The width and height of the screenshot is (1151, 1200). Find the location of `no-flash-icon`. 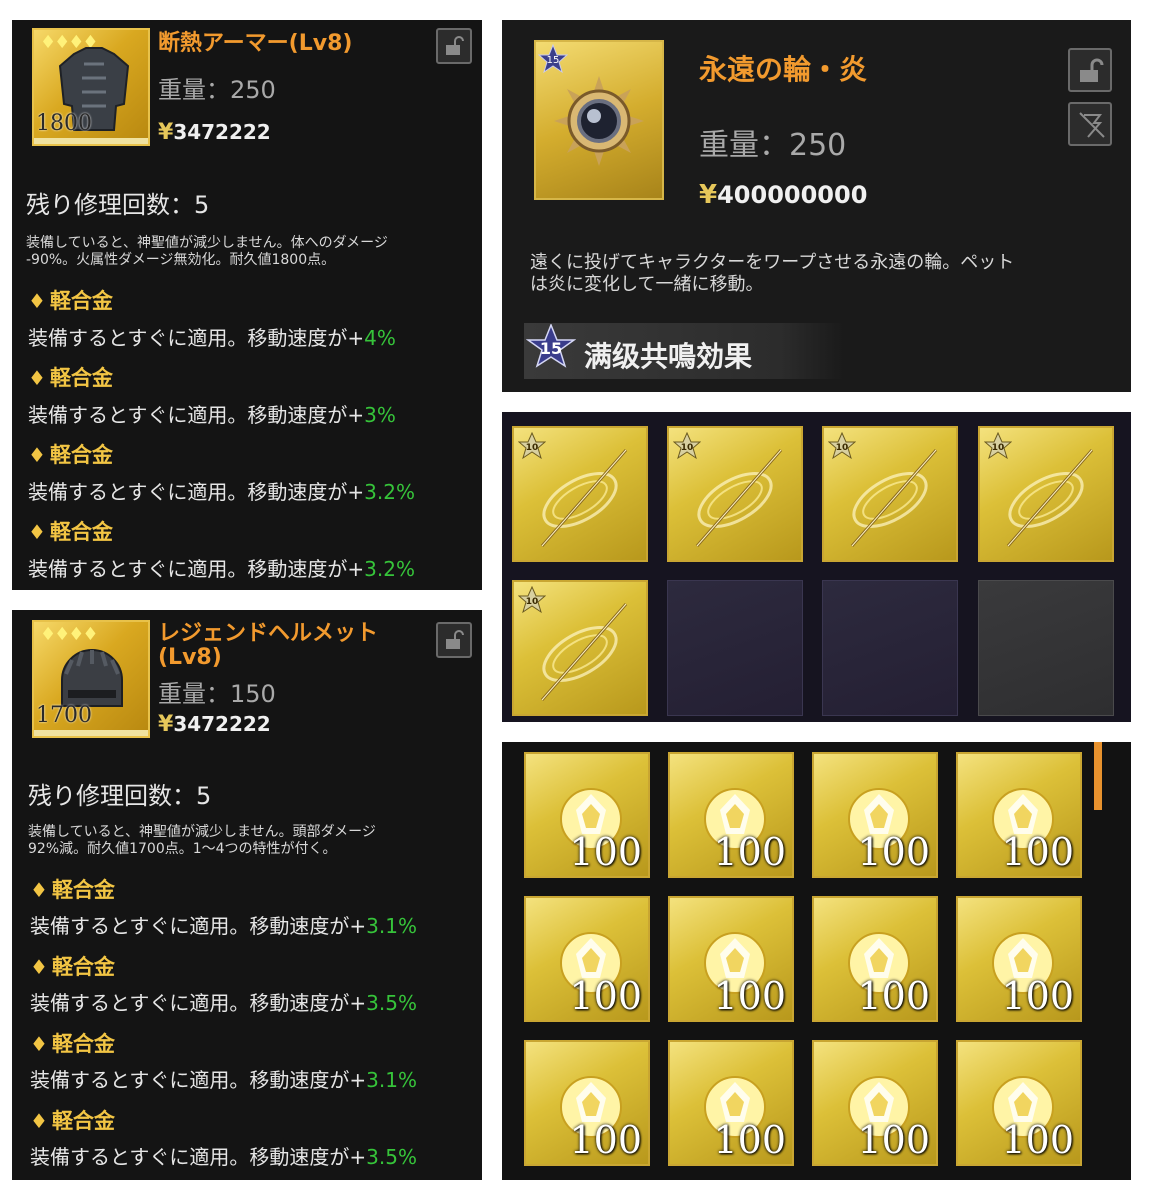

no-flash-icon is located at coordinates (1090, 124).